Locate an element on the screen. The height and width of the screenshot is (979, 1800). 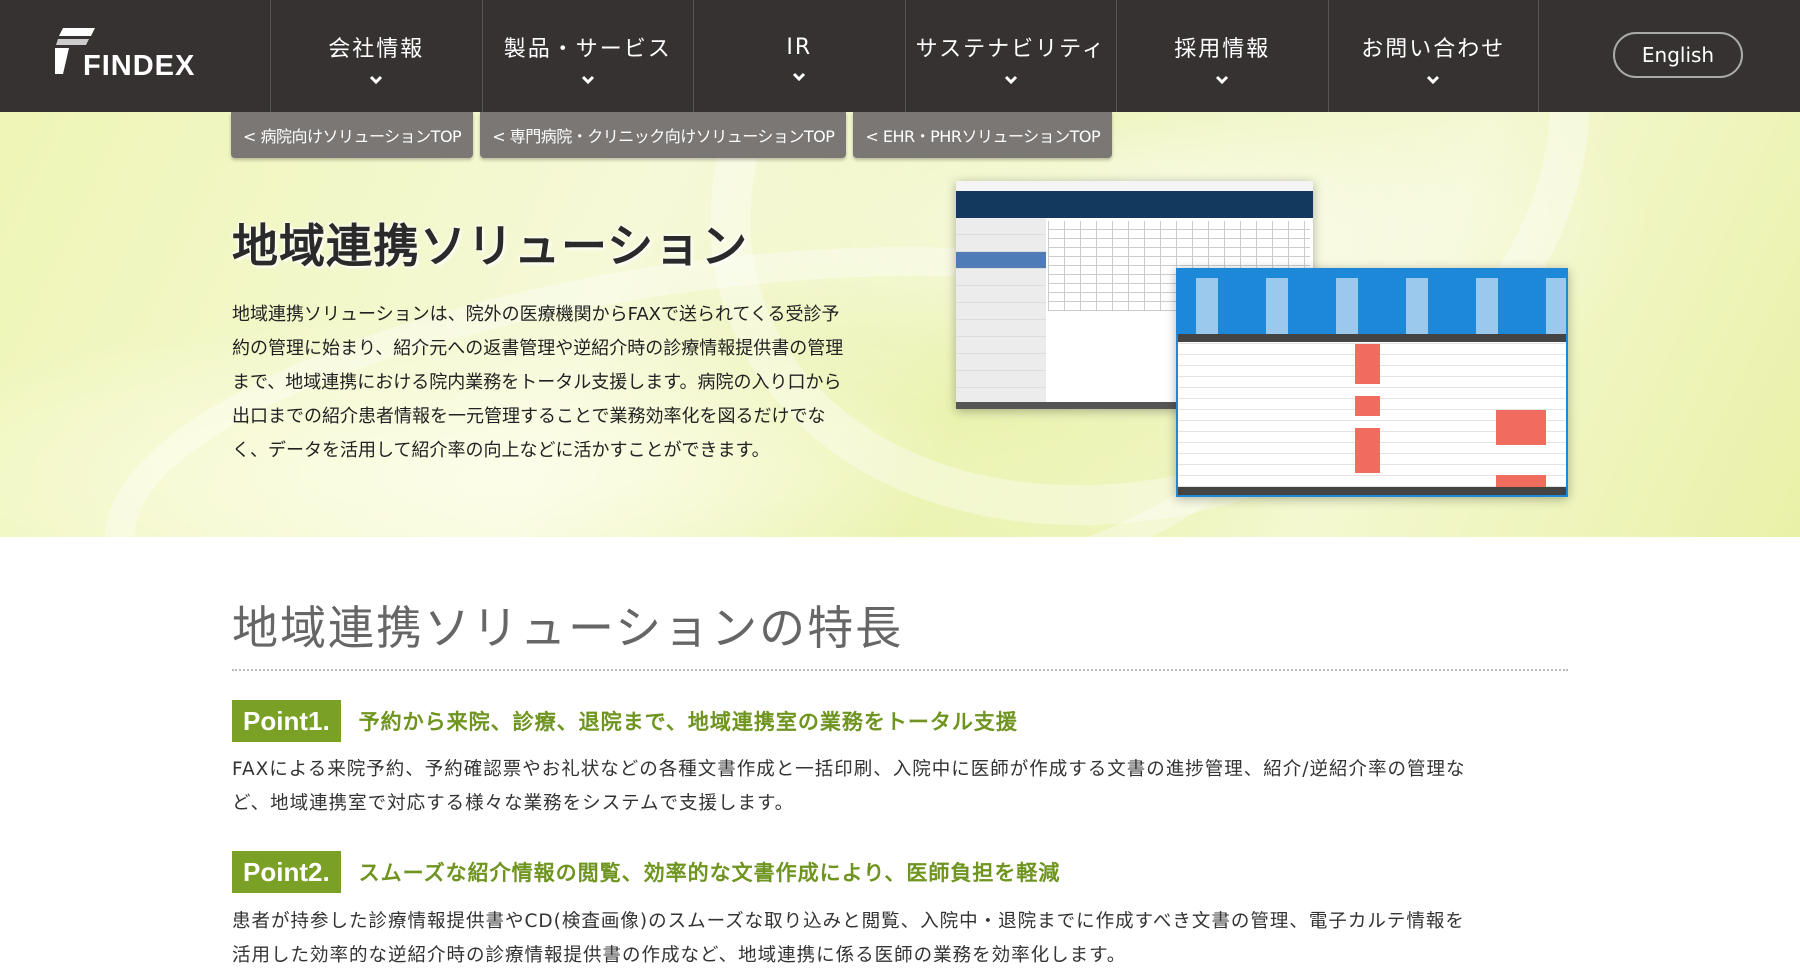
nav-company: 会社情報 is located at coordinates (376, 56).